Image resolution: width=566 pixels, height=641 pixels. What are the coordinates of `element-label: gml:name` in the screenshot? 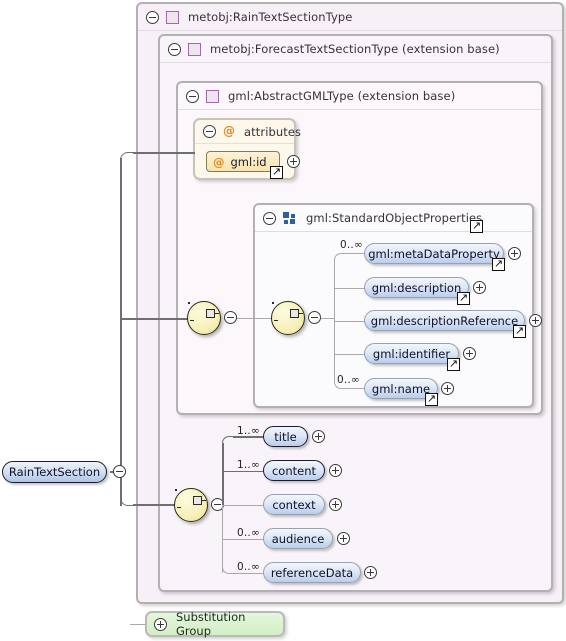 It's located at (401, 388).